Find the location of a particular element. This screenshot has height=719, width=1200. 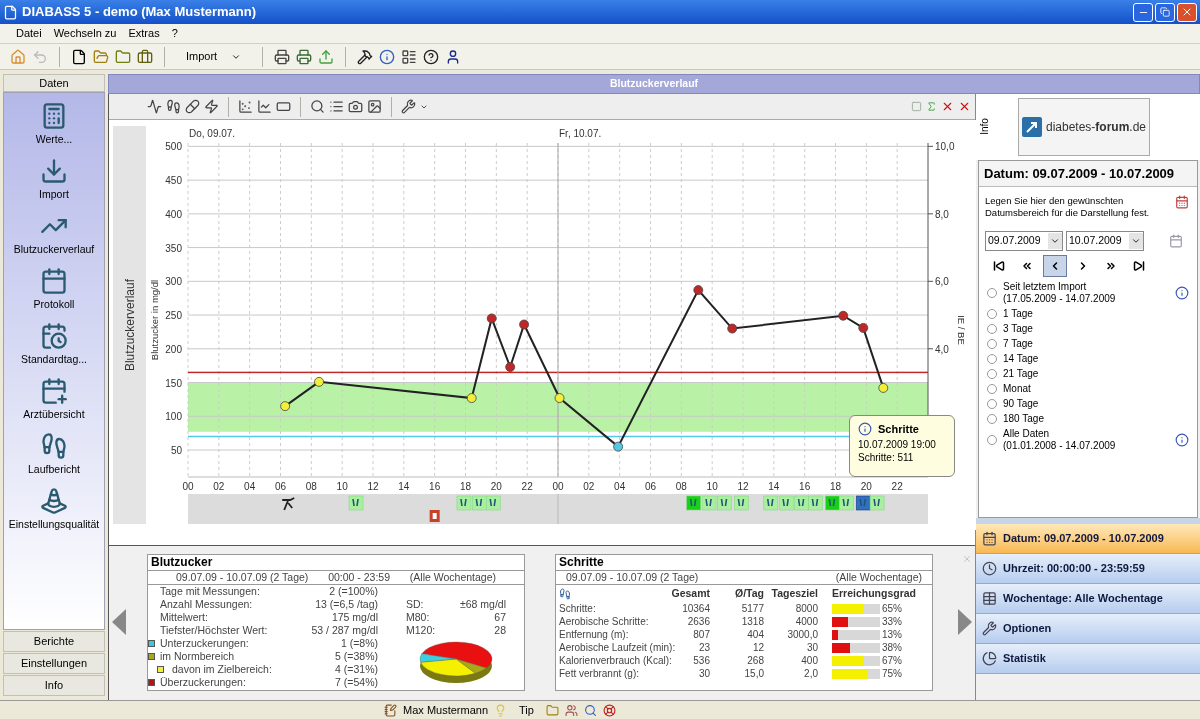

accordion-header: Optionen is located at coordinates (1088, 629).